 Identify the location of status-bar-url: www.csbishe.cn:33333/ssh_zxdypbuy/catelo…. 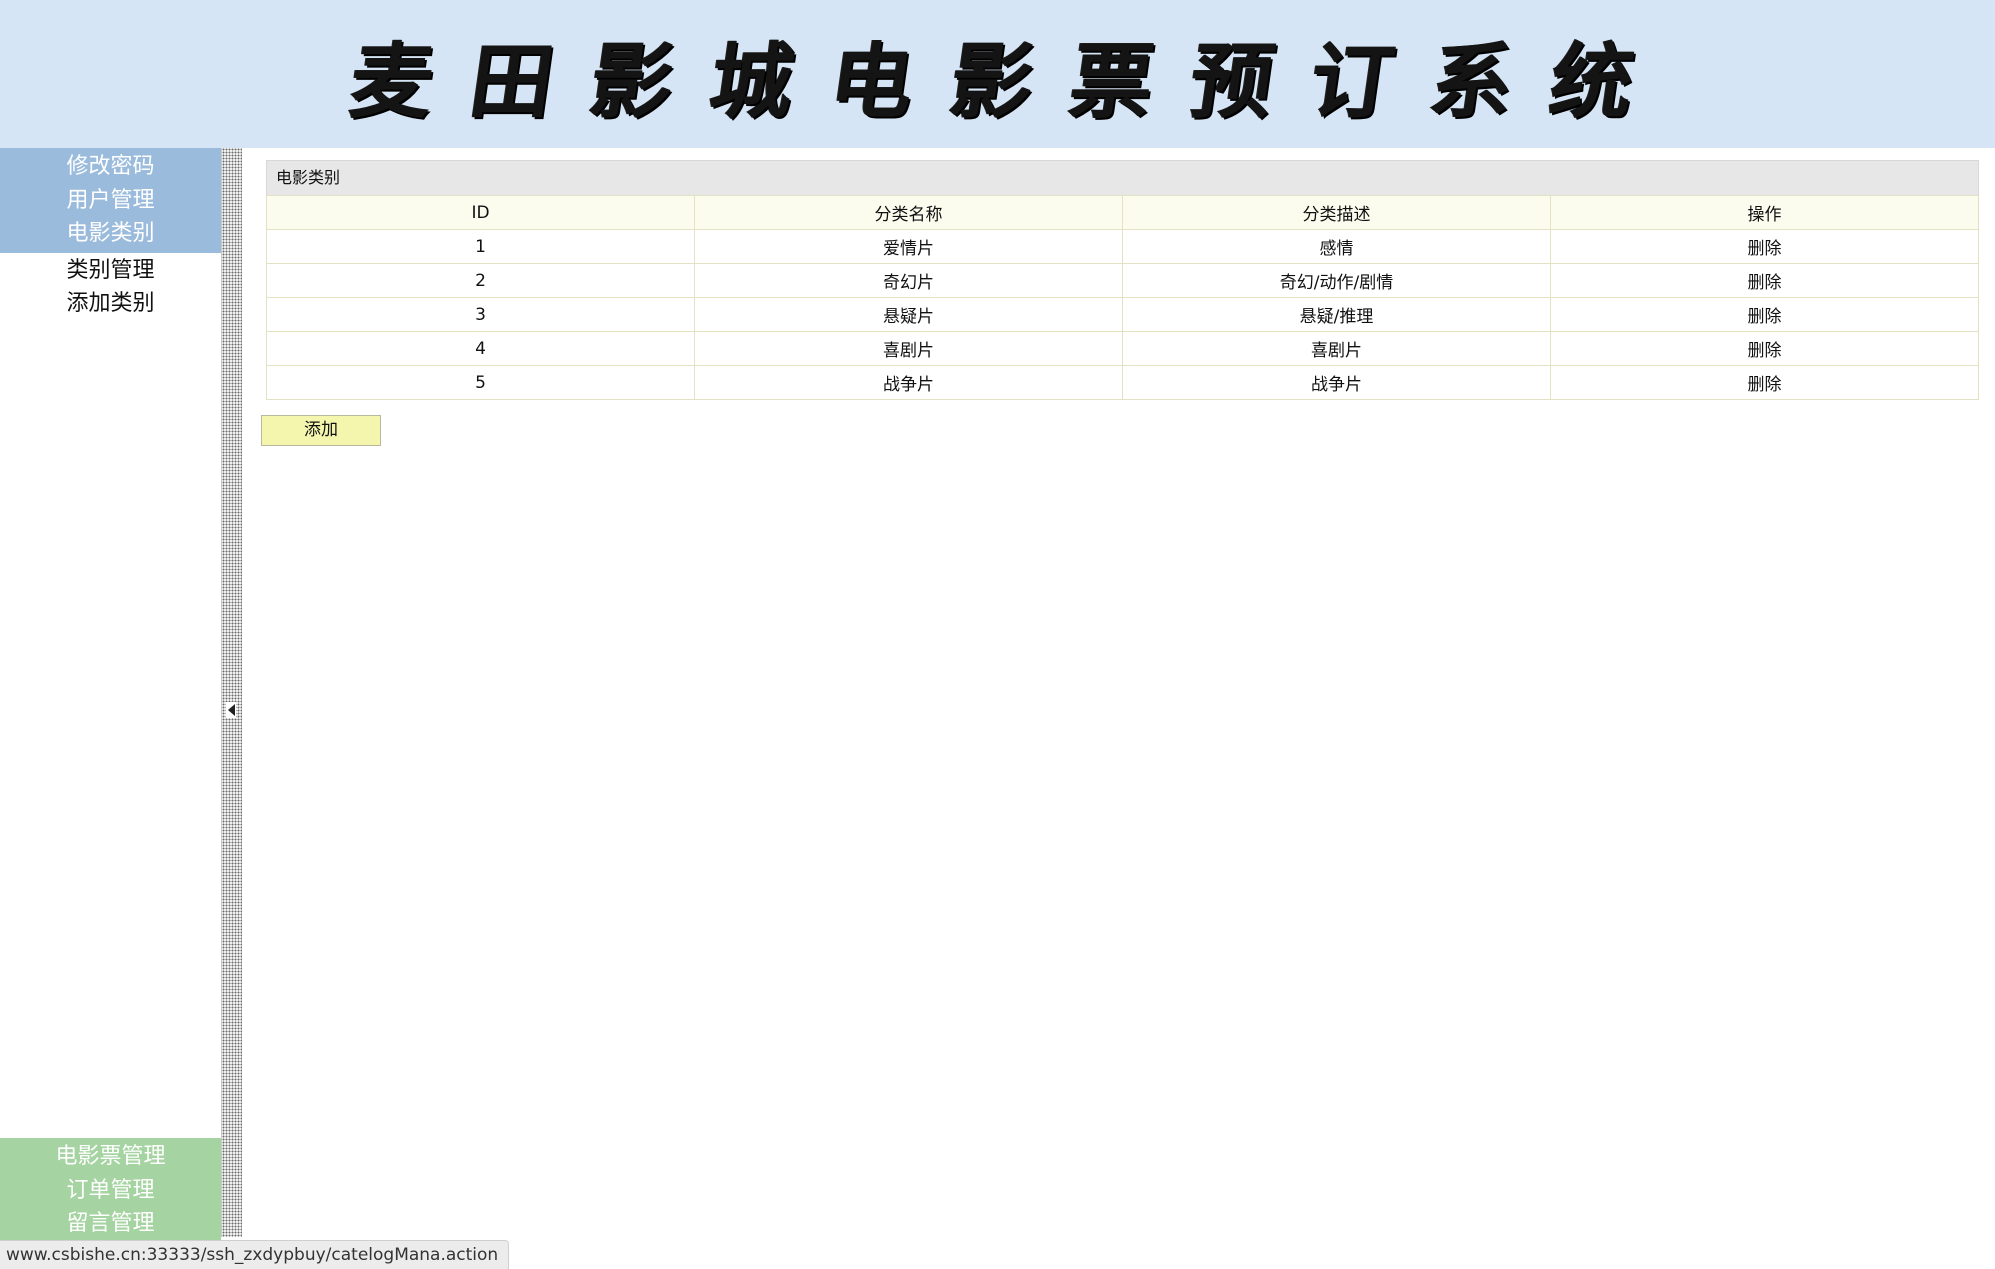
(255, 1254).